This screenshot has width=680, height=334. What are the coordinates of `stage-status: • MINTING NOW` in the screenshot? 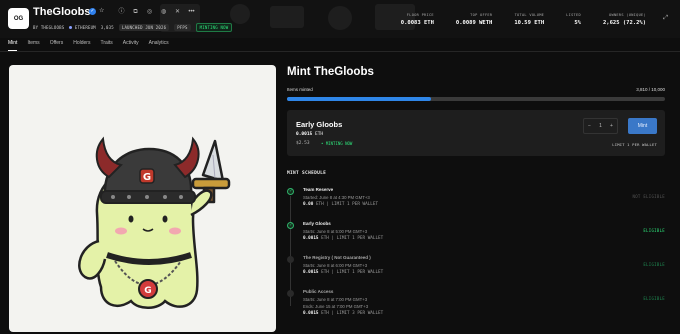 It's located at (337, 143).